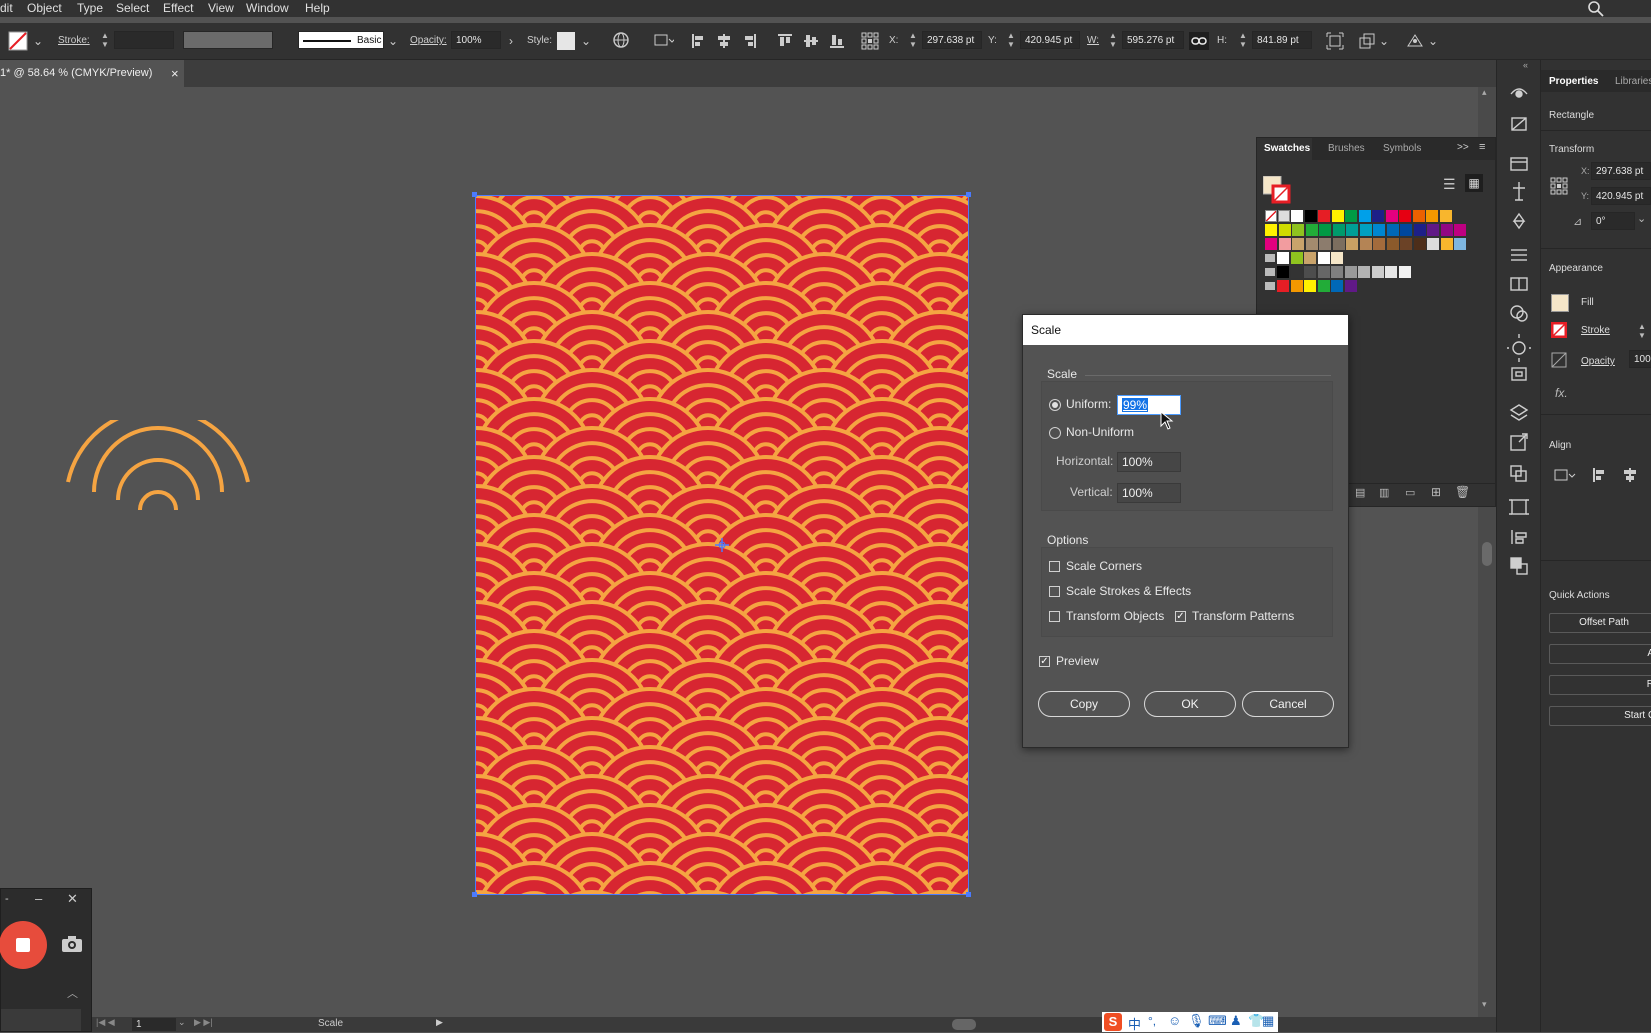 This screenshot has width=1651, height=1033. What do you see at coordinates (1011, 40) in the screenshot?
I see `y-spinner: ▲ ▼` at bounding box center [1011, 40].